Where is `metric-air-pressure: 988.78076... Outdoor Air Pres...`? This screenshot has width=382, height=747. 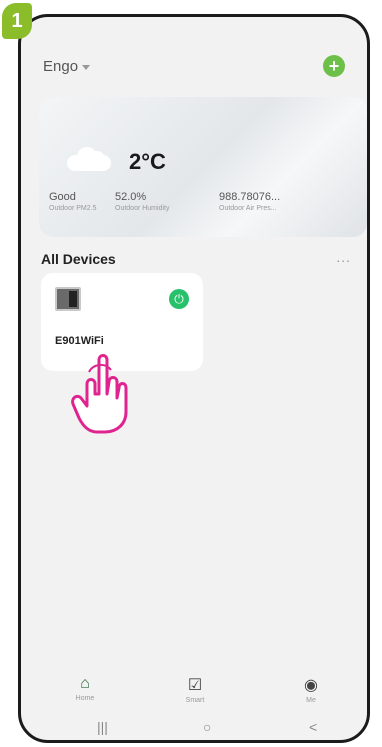
metric-air-pressure: 988.78076... Outdoor Air Pres... is located at coordinates (249, 201).